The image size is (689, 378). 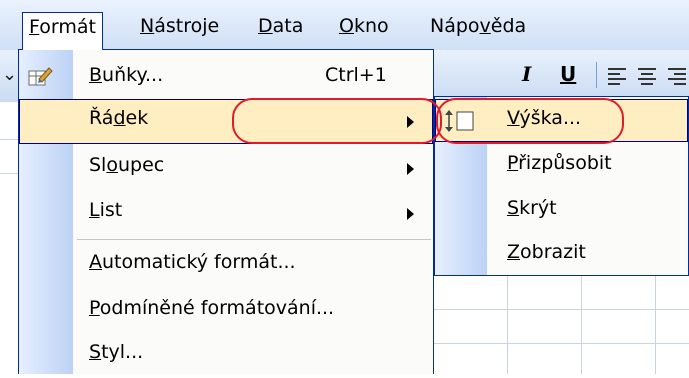 What do you see at coordinates (647, 76) in the screenshot?
I see `align-center-icon` at bounding box center [647, 76].